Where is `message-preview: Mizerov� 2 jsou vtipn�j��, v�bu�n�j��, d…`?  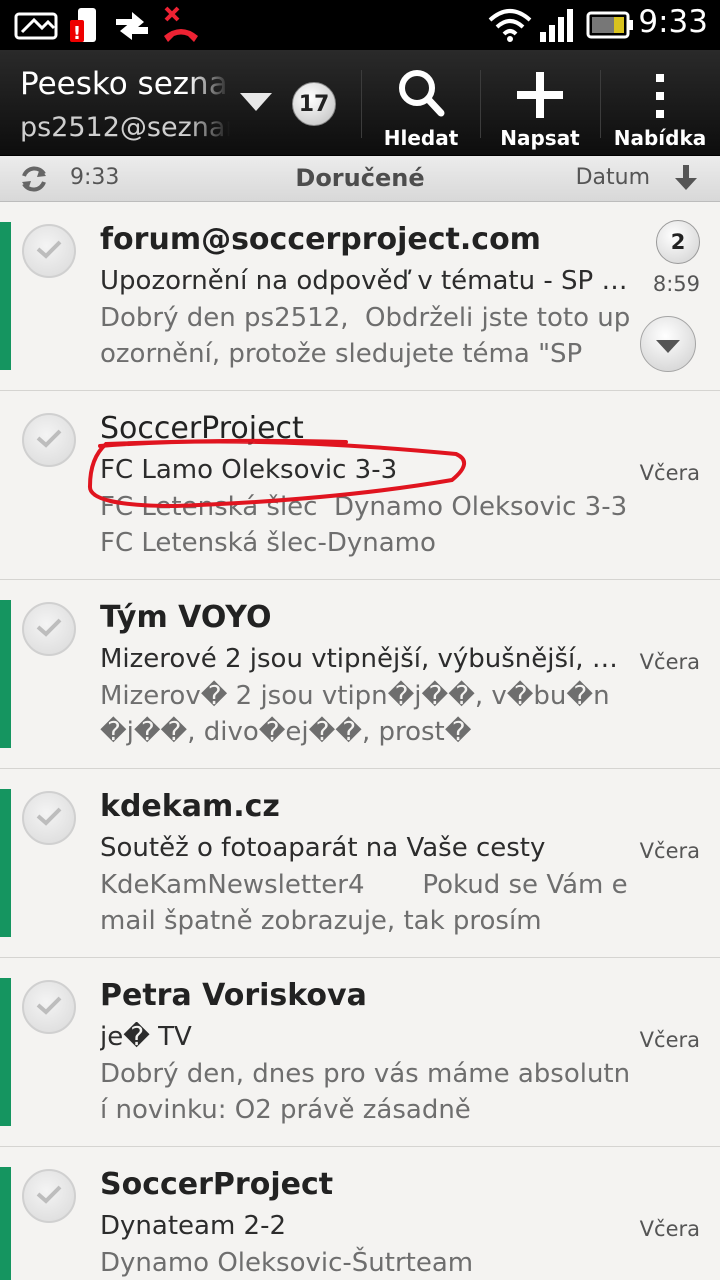
message-preview: Mizerov� 2 jsou vtipn�j��, v�bu�n�j��, d… is located at coordinates (355, 714).